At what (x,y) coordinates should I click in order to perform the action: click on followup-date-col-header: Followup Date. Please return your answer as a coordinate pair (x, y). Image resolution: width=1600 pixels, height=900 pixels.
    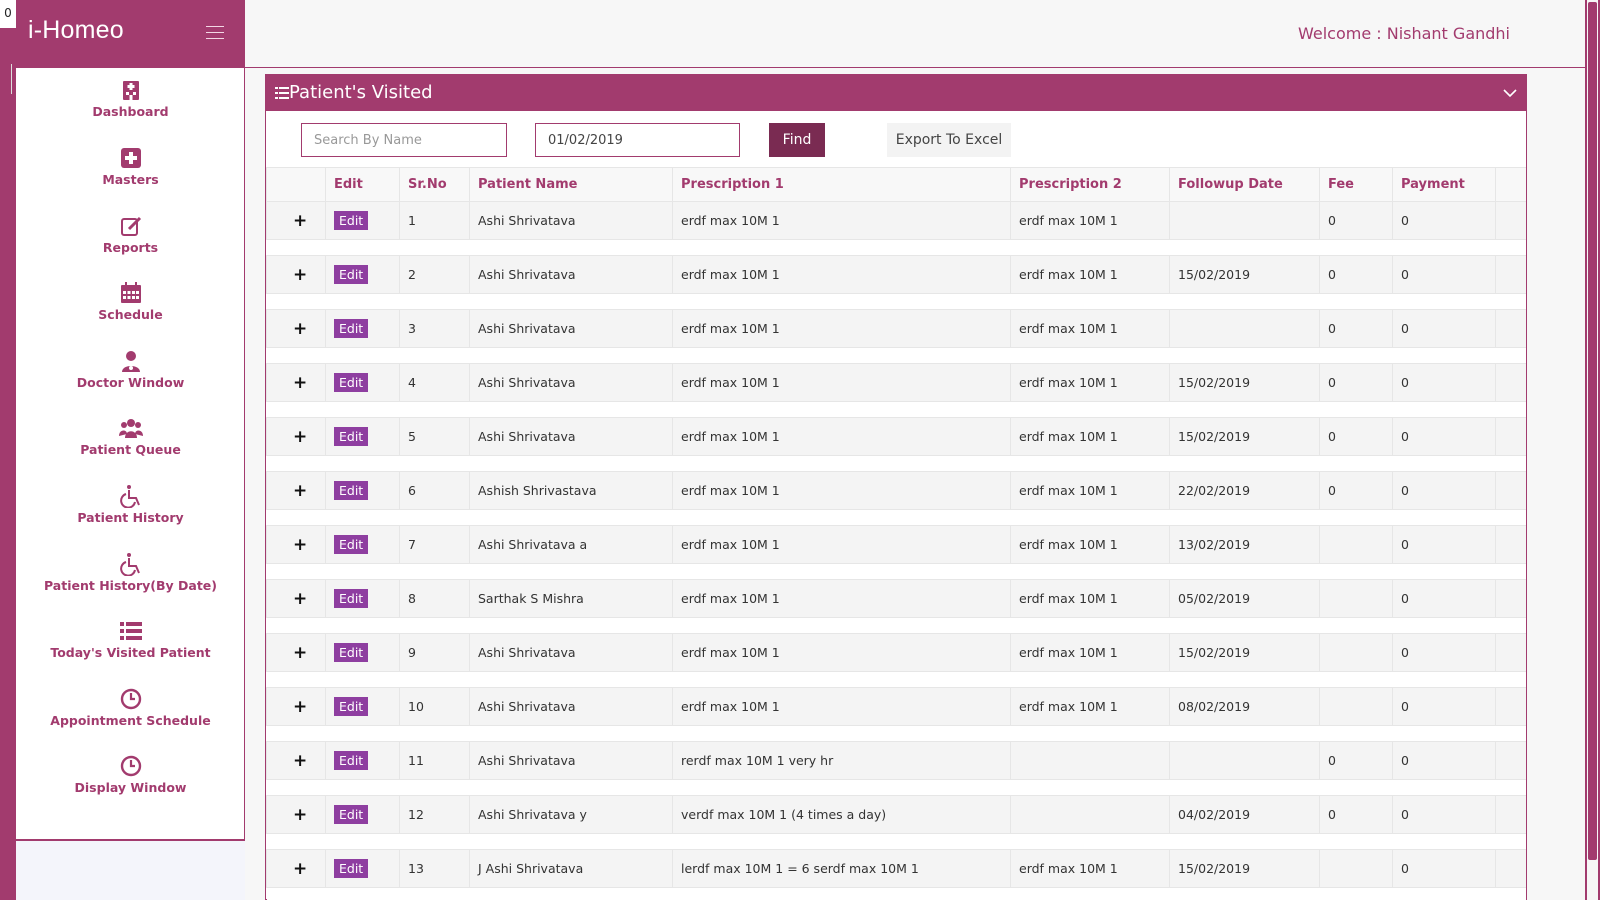
    Looking at the image, I should click on (1244, 184).